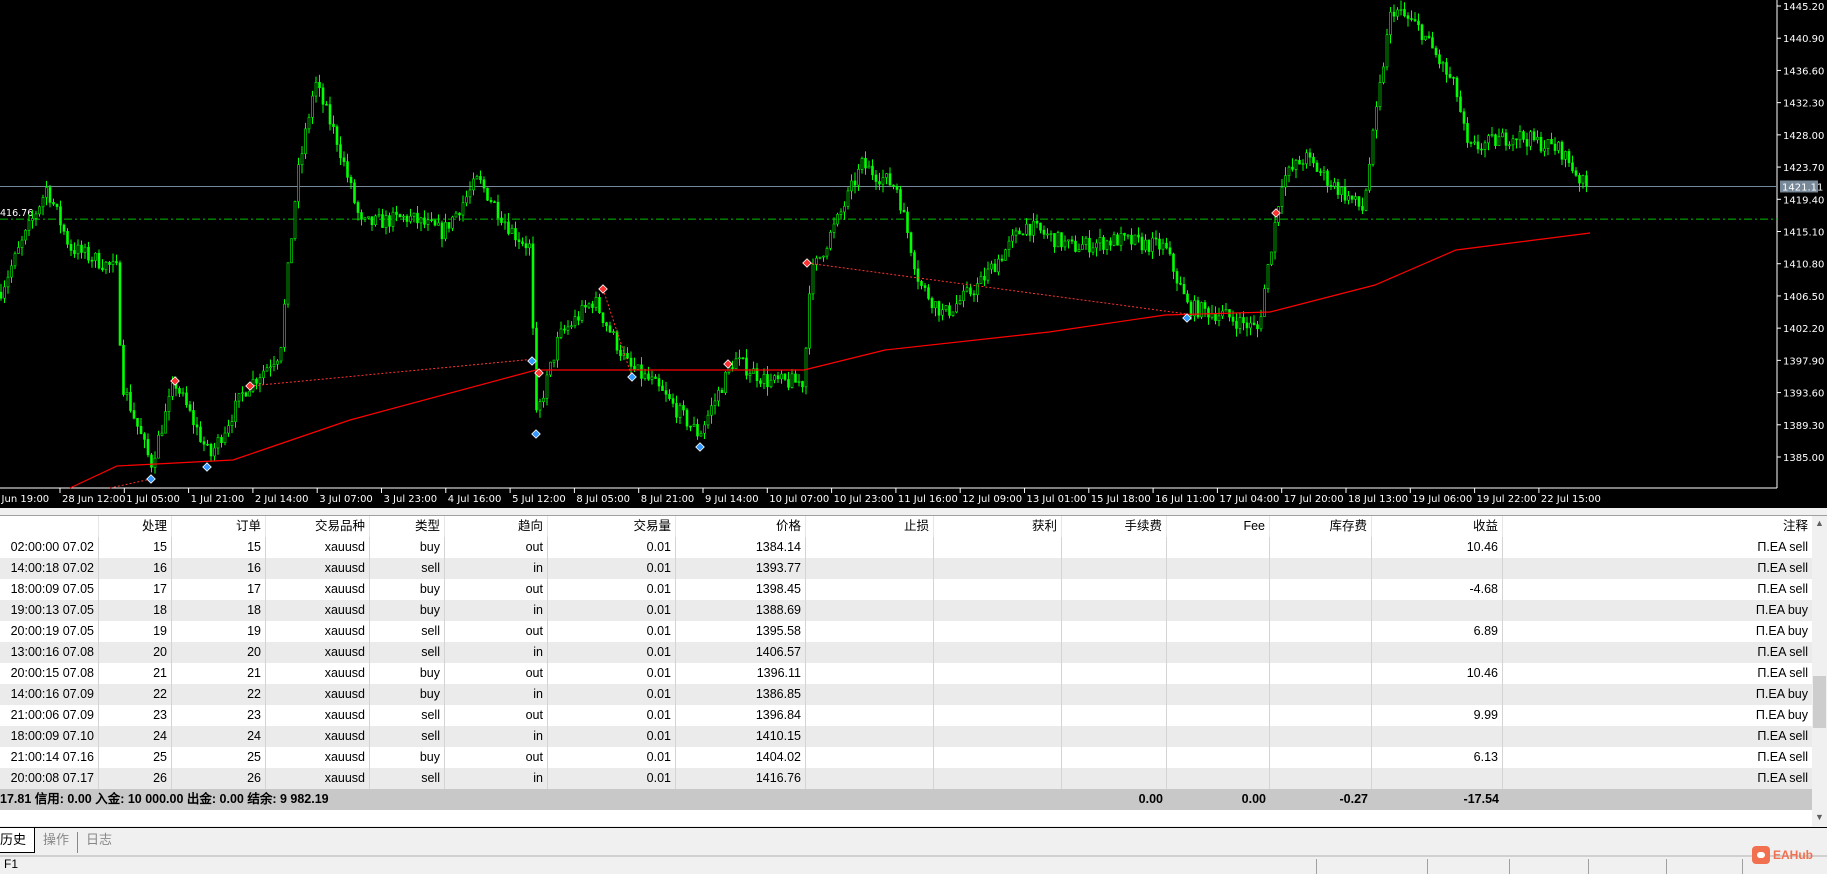  What do you see at coordinates (1819, 671) in the screenshot?
I see `vertical-scrollbar: ▲ ▼` at bounding box center [1819, 671].